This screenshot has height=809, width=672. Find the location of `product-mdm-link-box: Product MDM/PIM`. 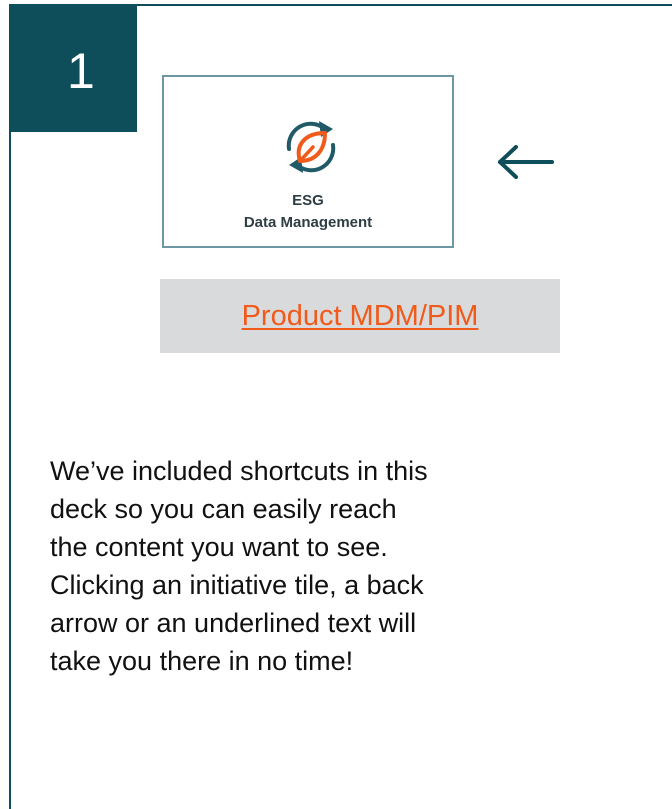

product-mdm-link-box: Product MDM/PIM is located at coordinates (360, 316).